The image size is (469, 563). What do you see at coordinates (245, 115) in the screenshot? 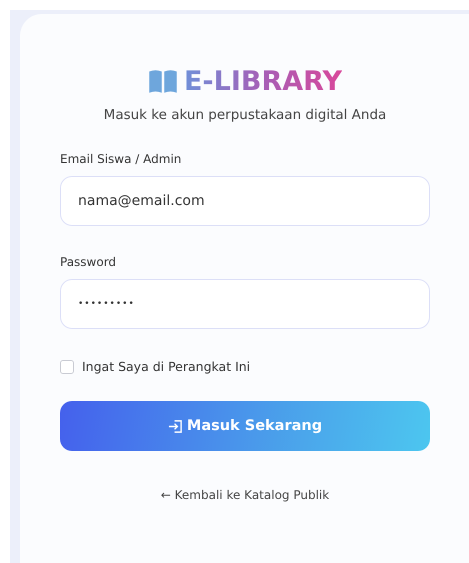
I see `subtitle: Masuk ke akun perpustakaan digital Anda` at bounding box center [245, 115].